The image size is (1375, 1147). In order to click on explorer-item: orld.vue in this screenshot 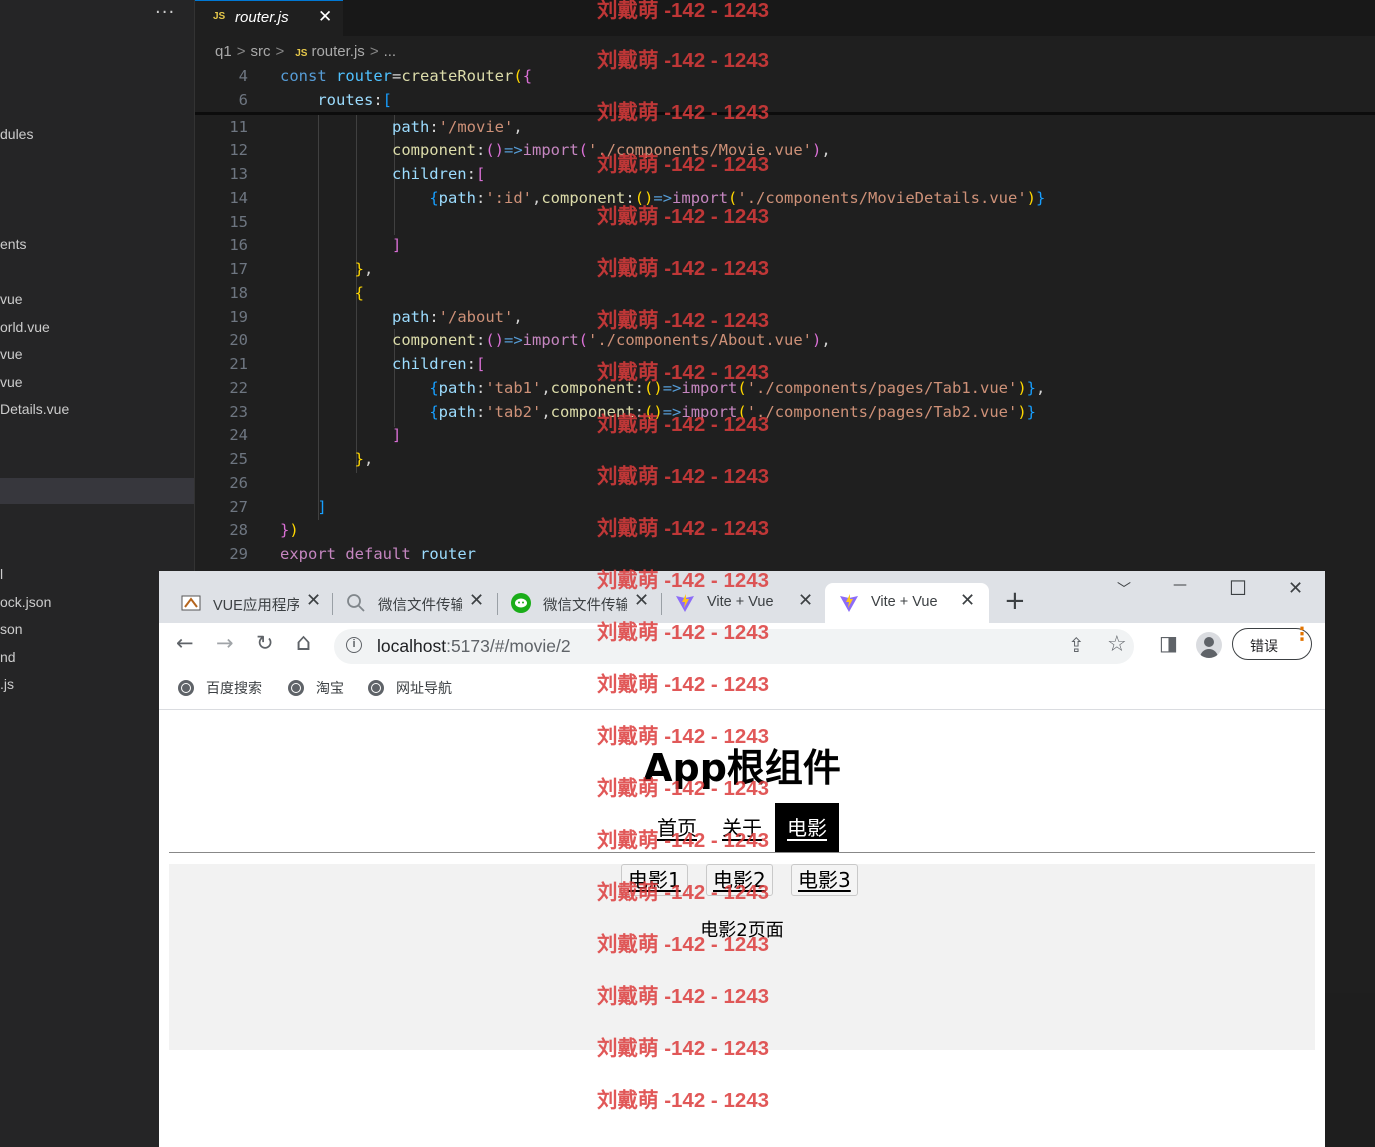, I will do `click(25, 327)`.